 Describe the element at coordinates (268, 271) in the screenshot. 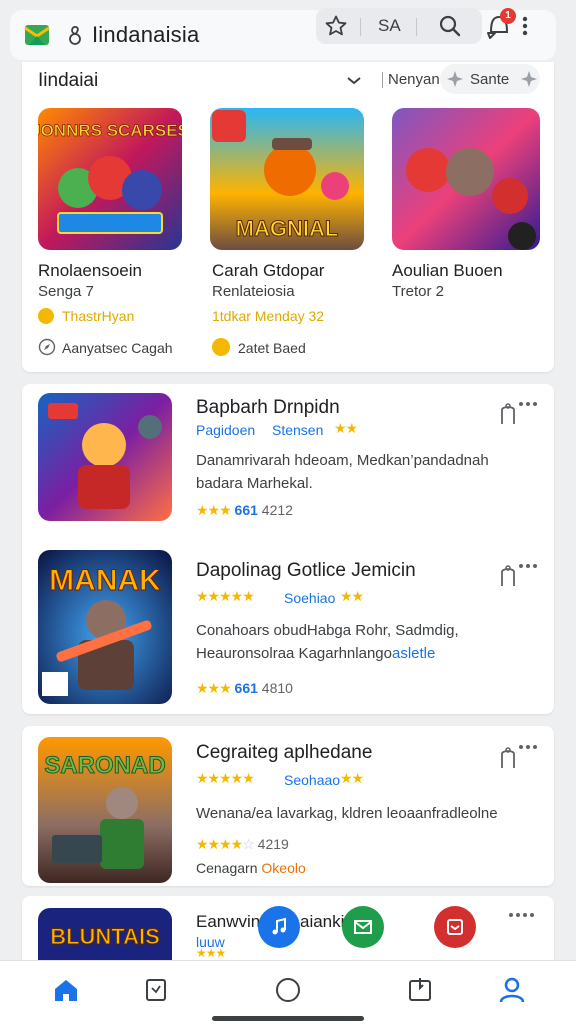

I see `featured-name: Carah Gtdopar` at that location.